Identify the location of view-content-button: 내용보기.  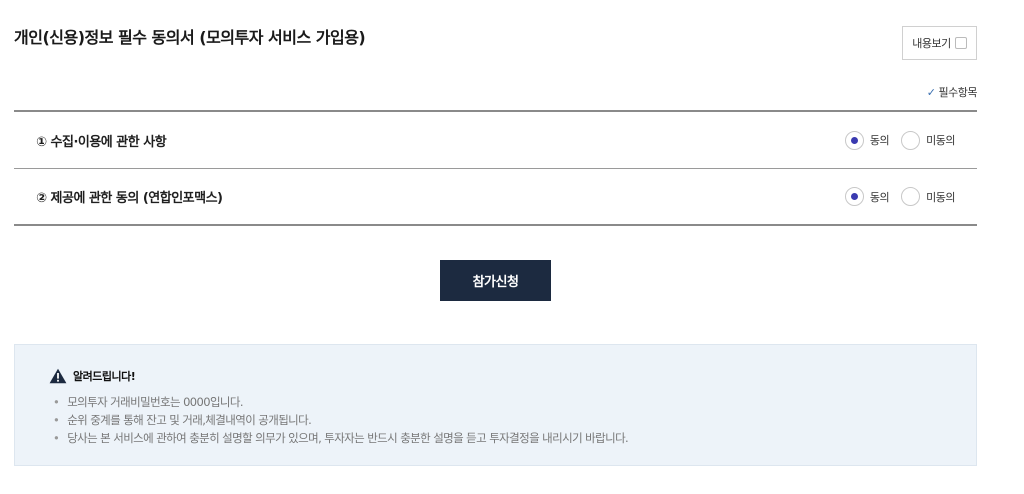
(939, 43).